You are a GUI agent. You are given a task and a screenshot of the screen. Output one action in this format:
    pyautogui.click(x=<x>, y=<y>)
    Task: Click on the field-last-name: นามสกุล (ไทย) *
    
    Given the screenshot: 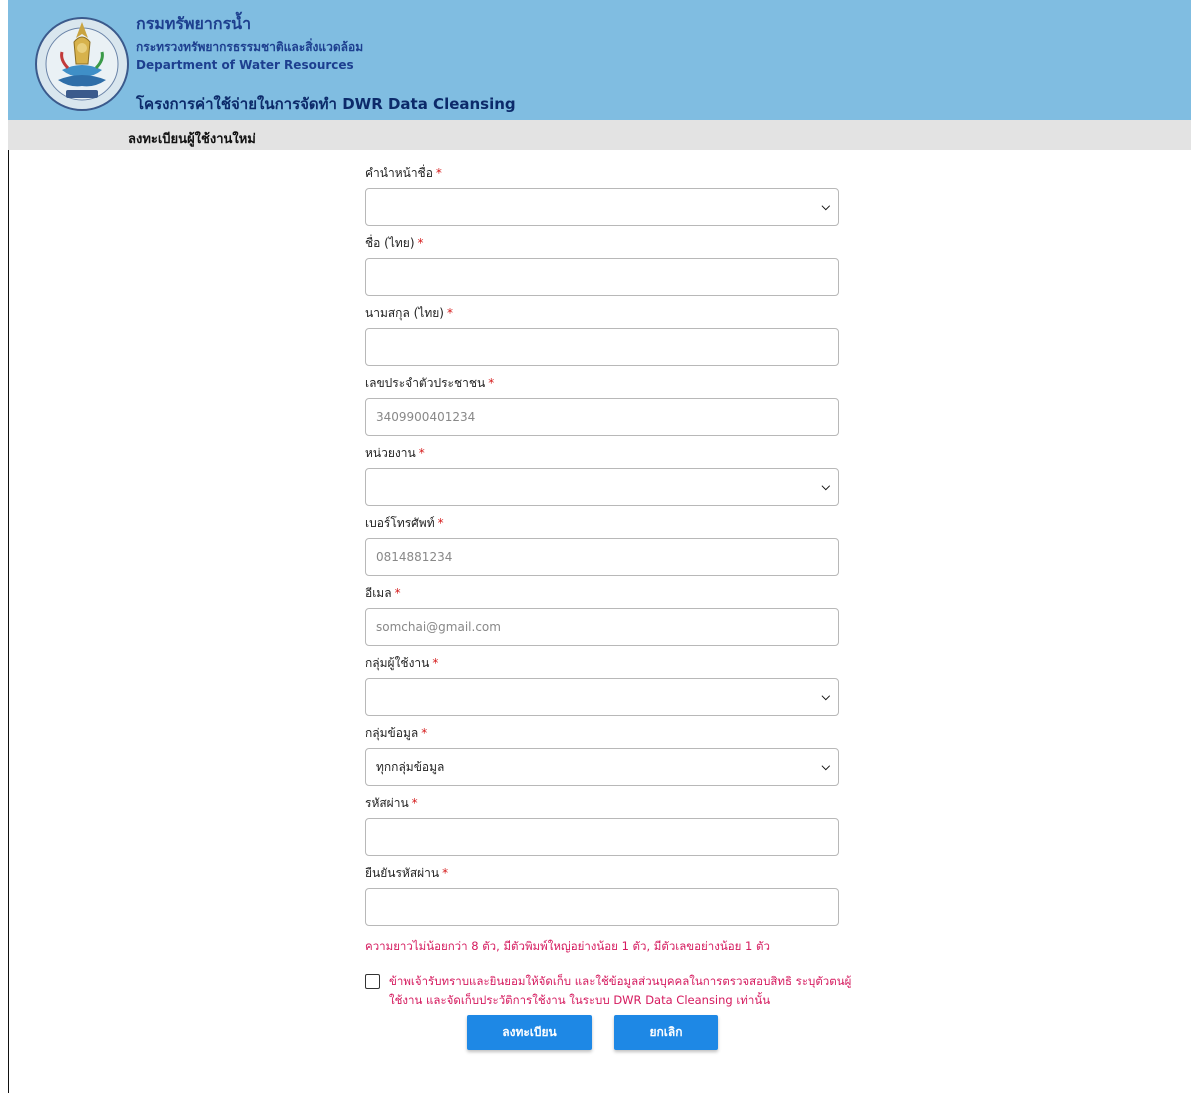 What is the action you would take?
    pyautogui.click(x=602, y=328)
    